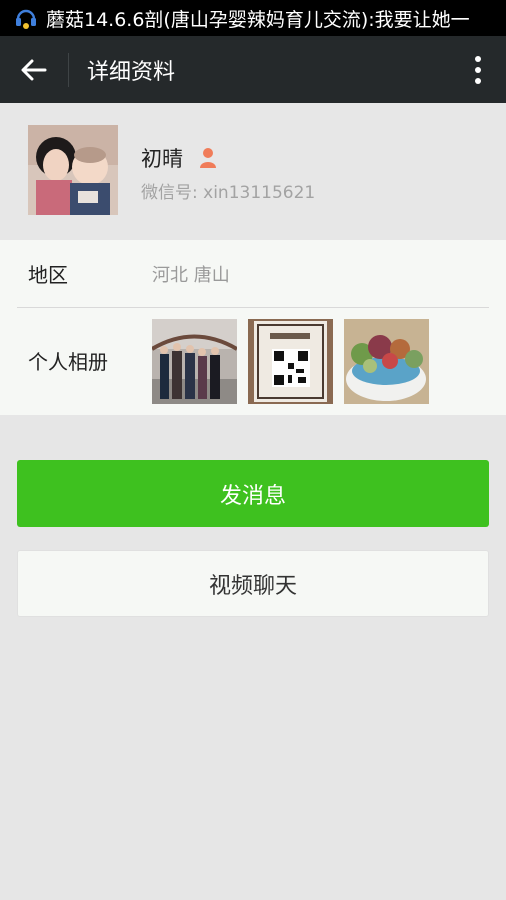 The image size is (506, 900). What do you see at coordinates (48, 275) in the screenshot?
I see `region-label: 地区` at bounding box center [48, 275].